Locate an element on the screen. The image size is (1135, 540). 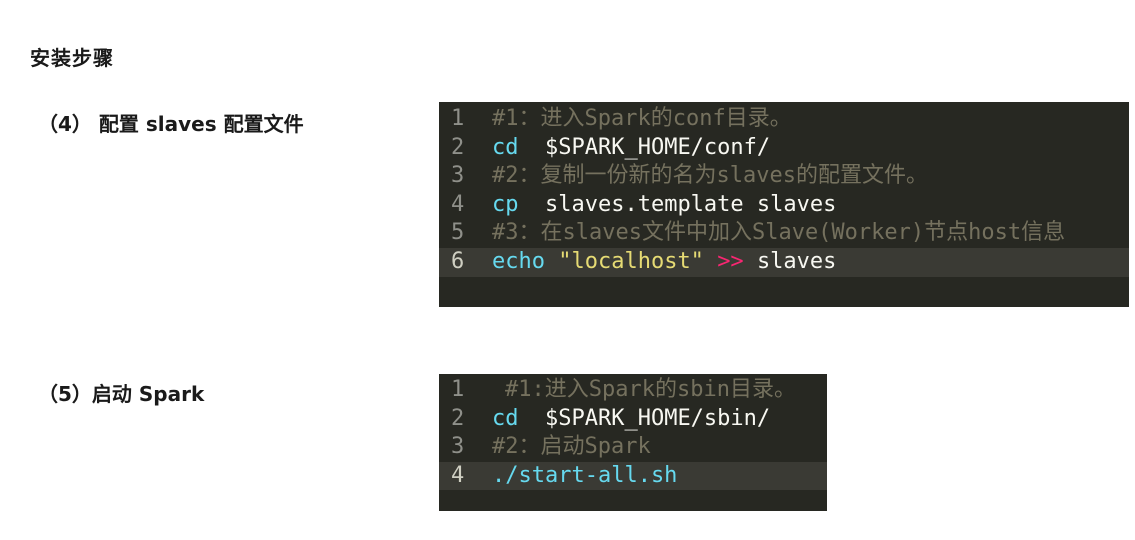
line-number: 5 is located at coordinates (458, 233).